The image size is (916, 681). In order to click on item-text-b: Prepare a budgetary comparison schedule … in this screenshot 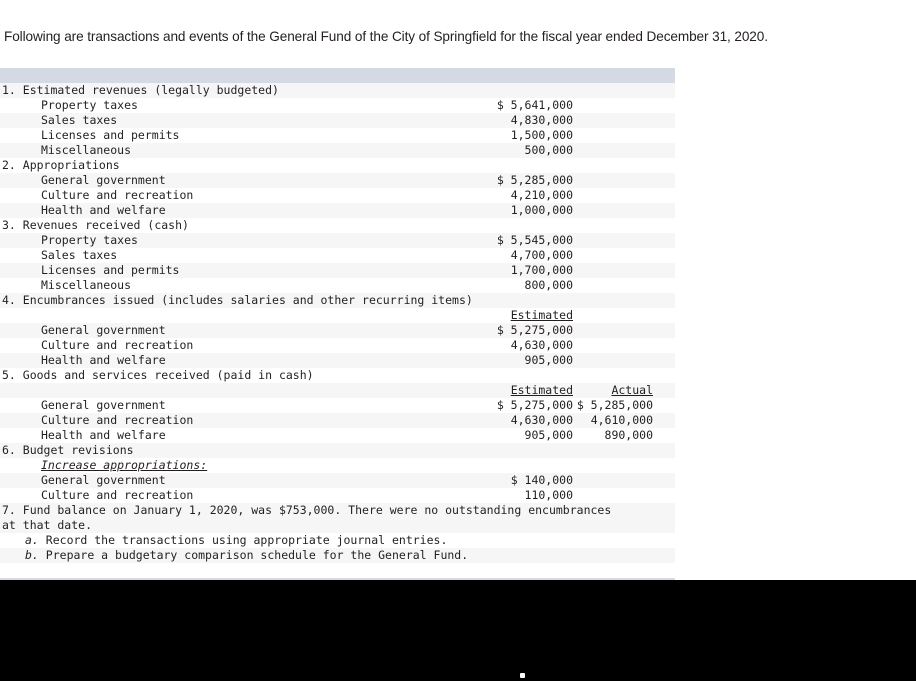, I will do `click(257, 555)`.